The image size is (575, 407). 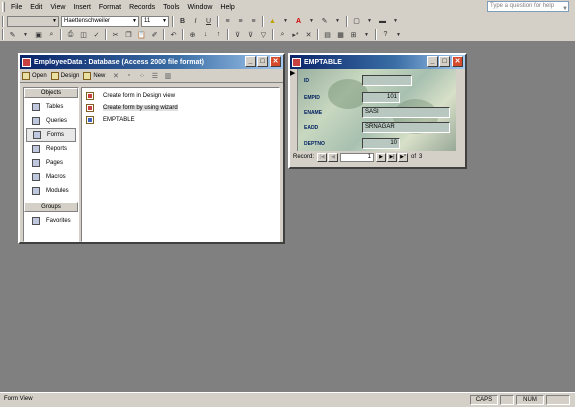 I want to click on list-view-icon: ☰, so click(x=154, y=75).